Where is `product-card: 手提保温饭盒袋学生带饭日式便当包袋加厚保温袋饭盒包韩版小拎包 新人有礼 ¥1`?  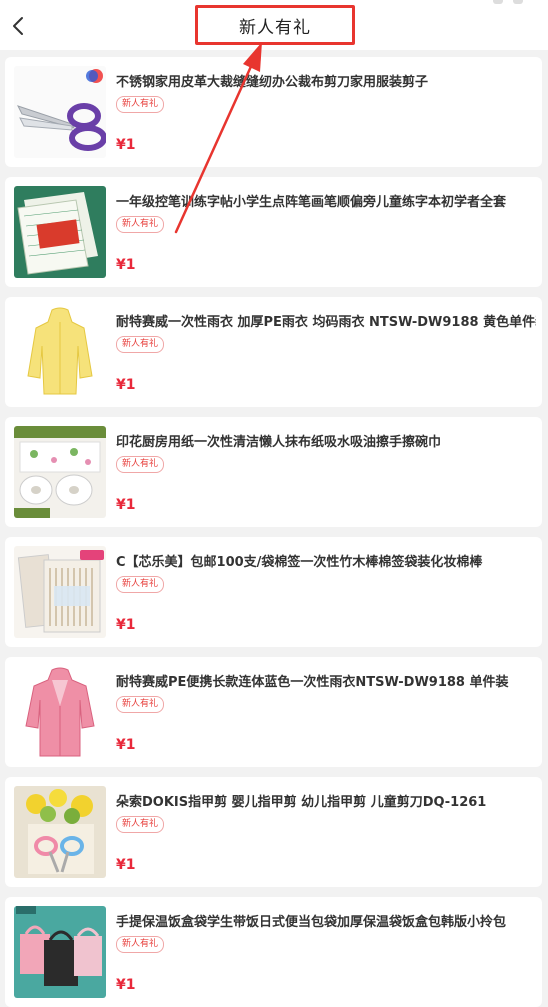 product-card: 手提保温饭盒袋学生带饭日式便当包袋加厚保温袋饭盒包韩版小拎包 新人有礼 ¥1 is located at coordinates (273, 952).